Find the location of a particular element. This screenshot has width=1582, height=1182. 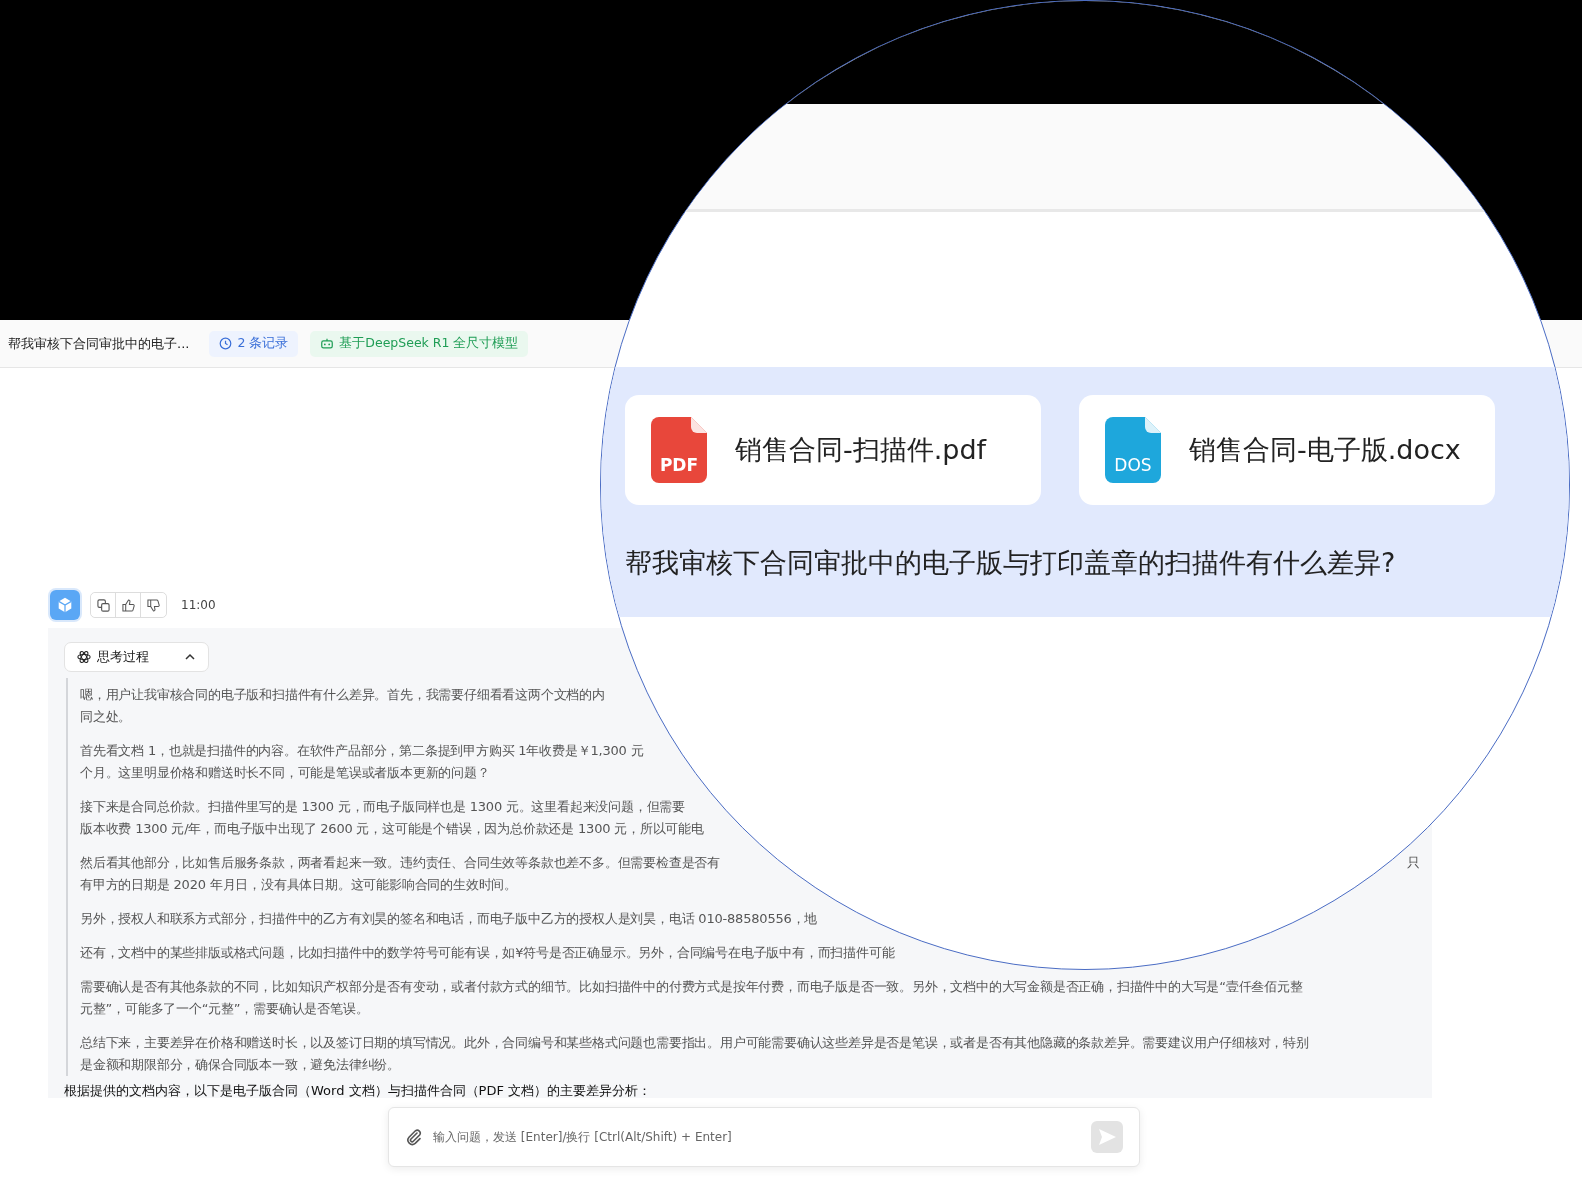

copy-button is located at coordinates (103, 605).